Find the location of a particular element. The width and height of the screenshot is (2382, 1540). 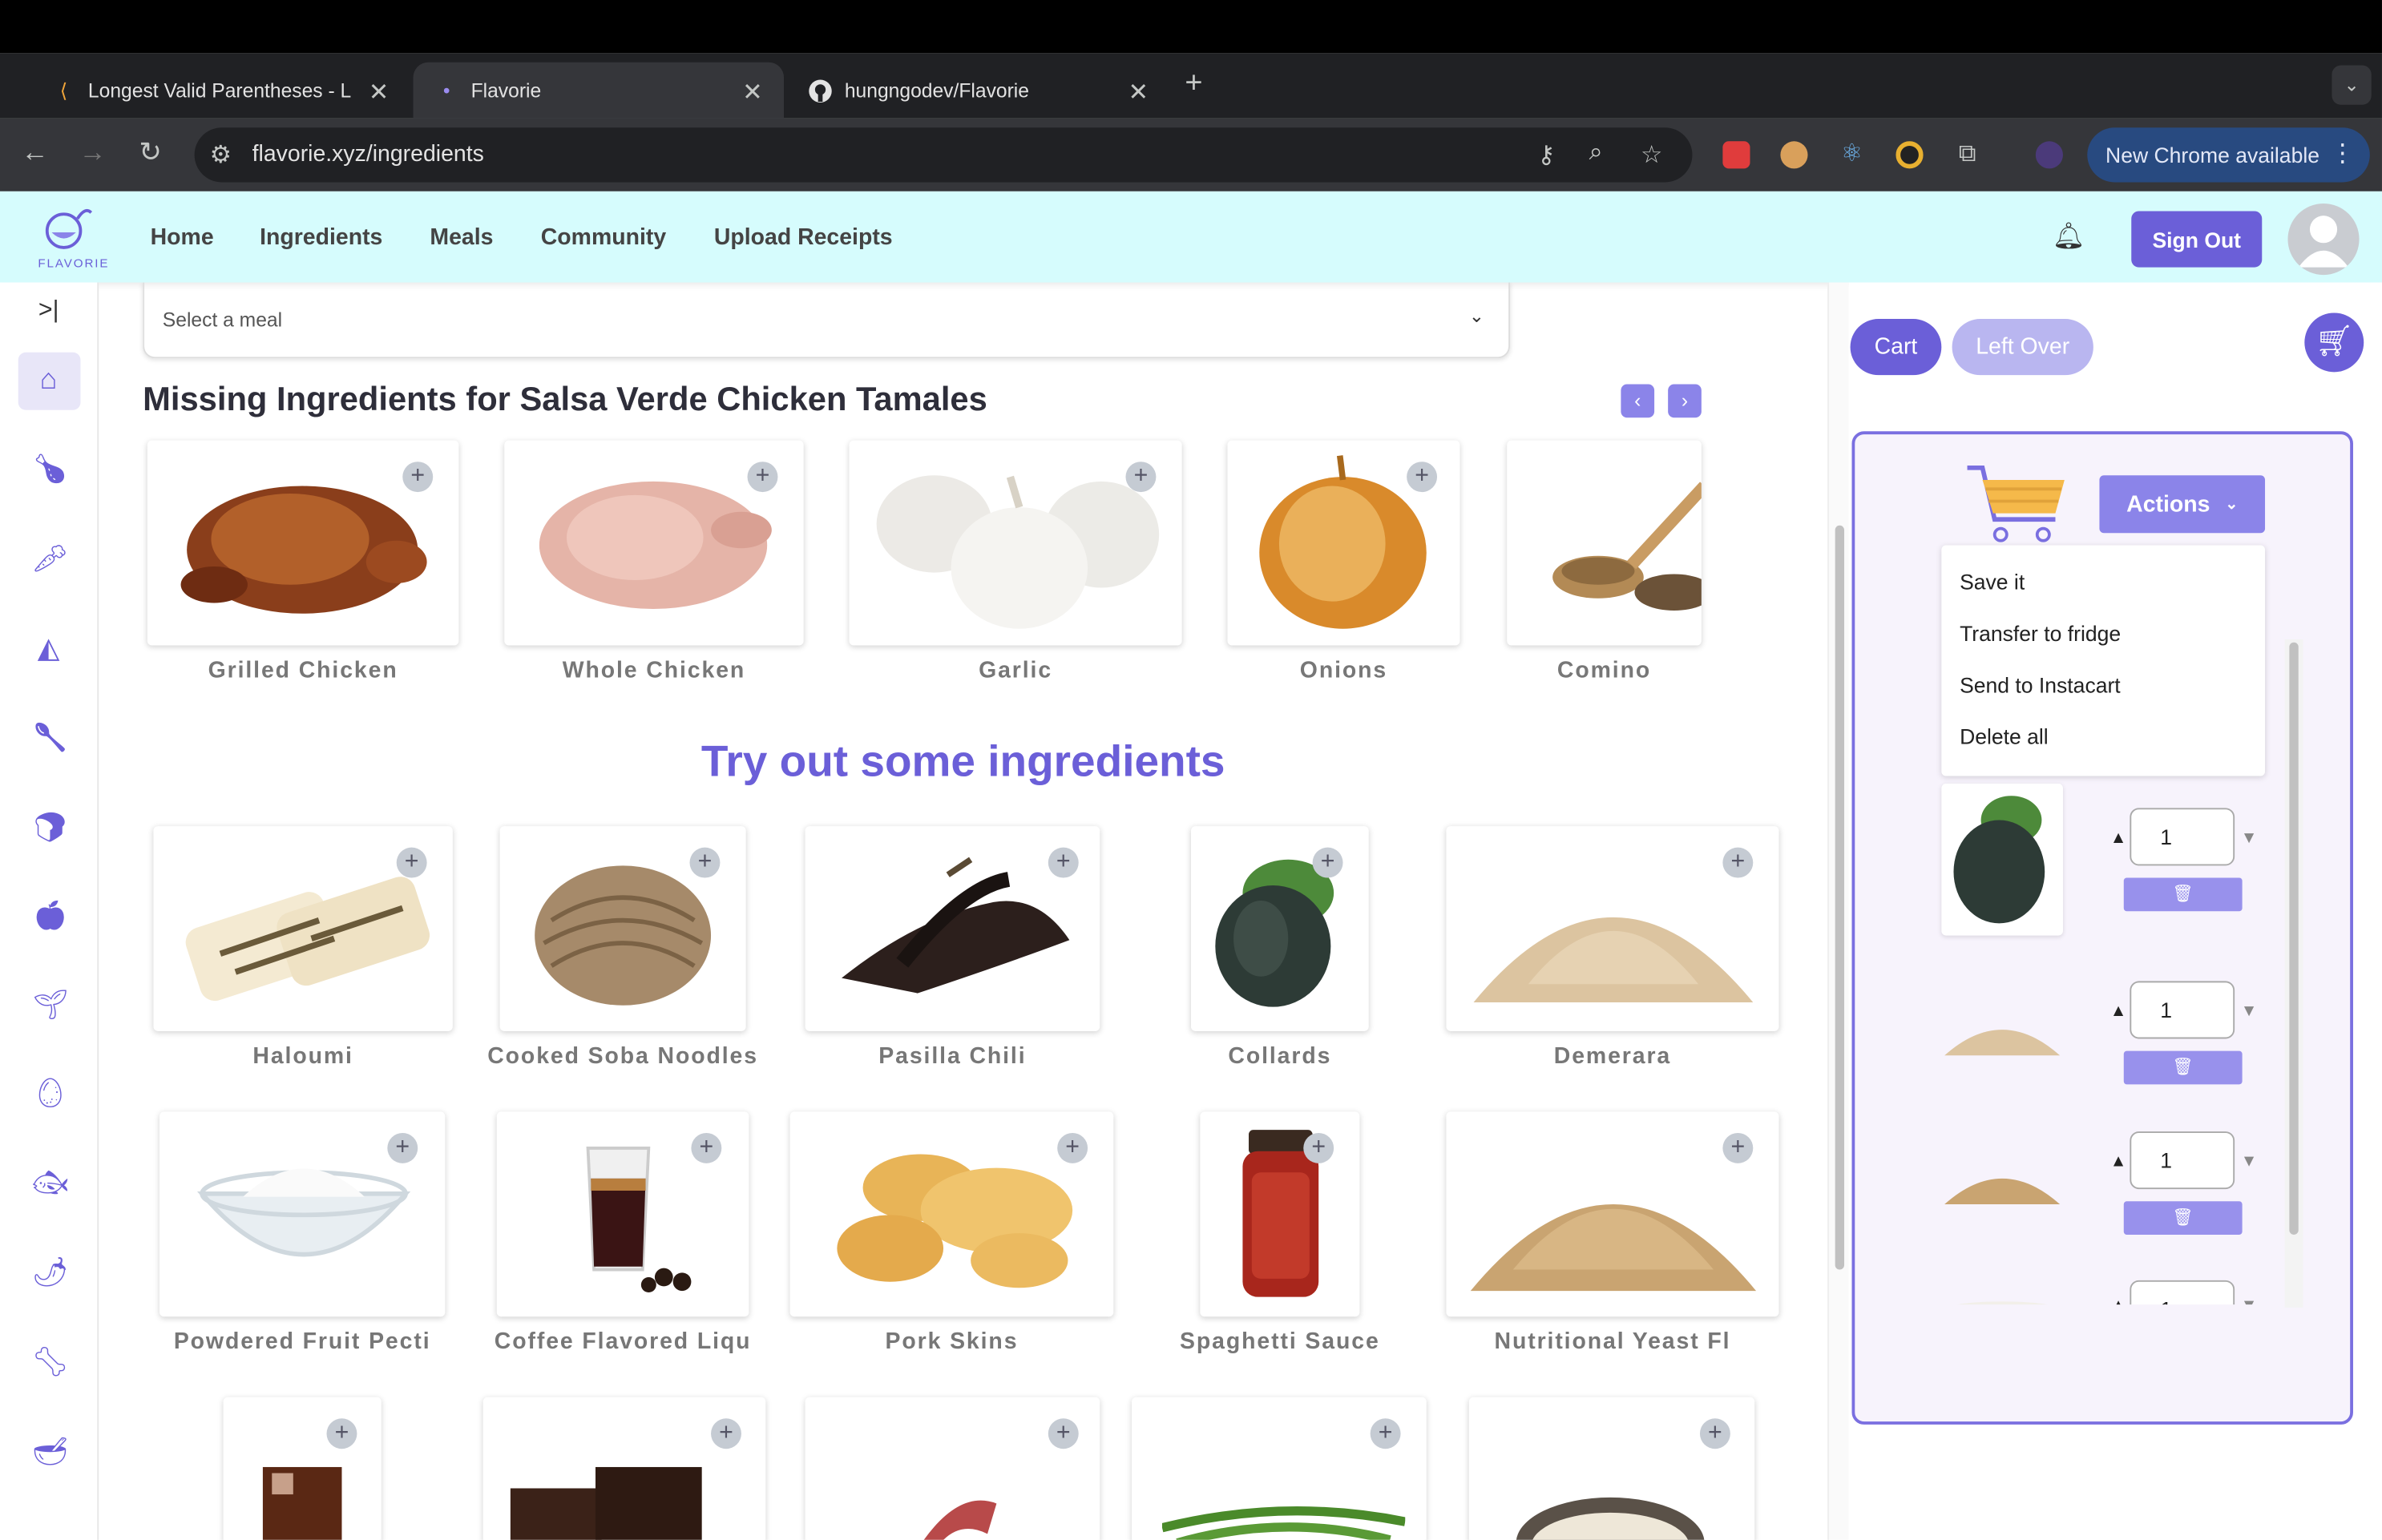

profile-icon is located at coordinates (2049, 155).